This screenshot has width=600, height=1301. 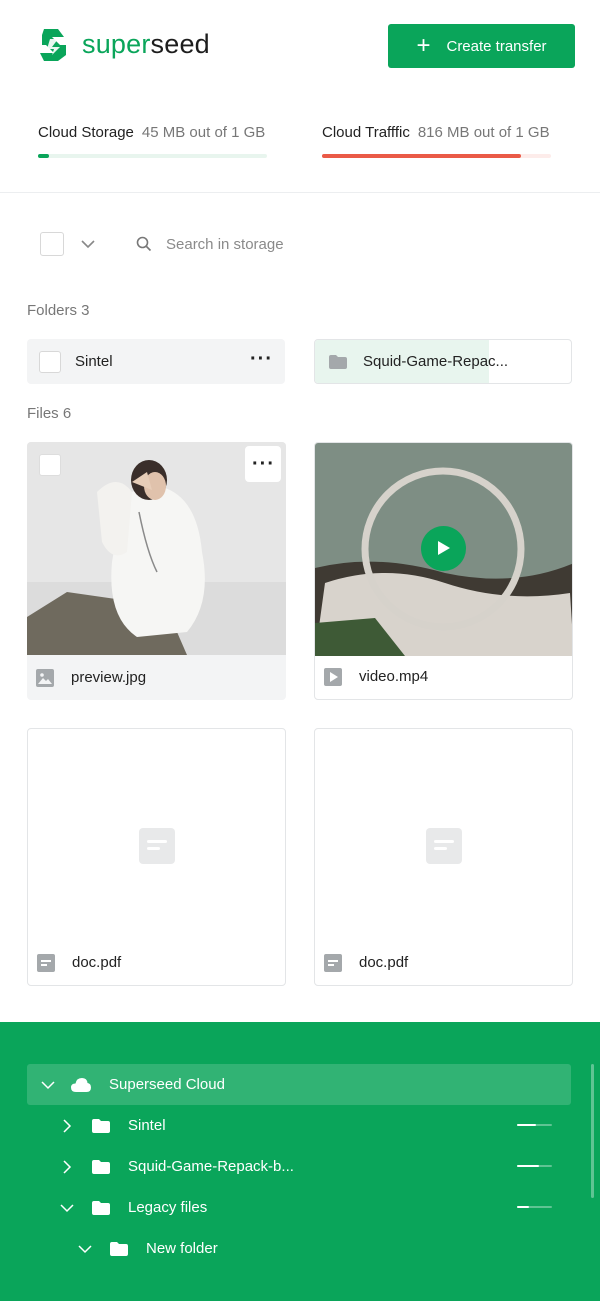 What do you see at coordinates (592, 1131) in the screenshot?
I see `tree-scrollbar` at bounding box center [592, 1131].